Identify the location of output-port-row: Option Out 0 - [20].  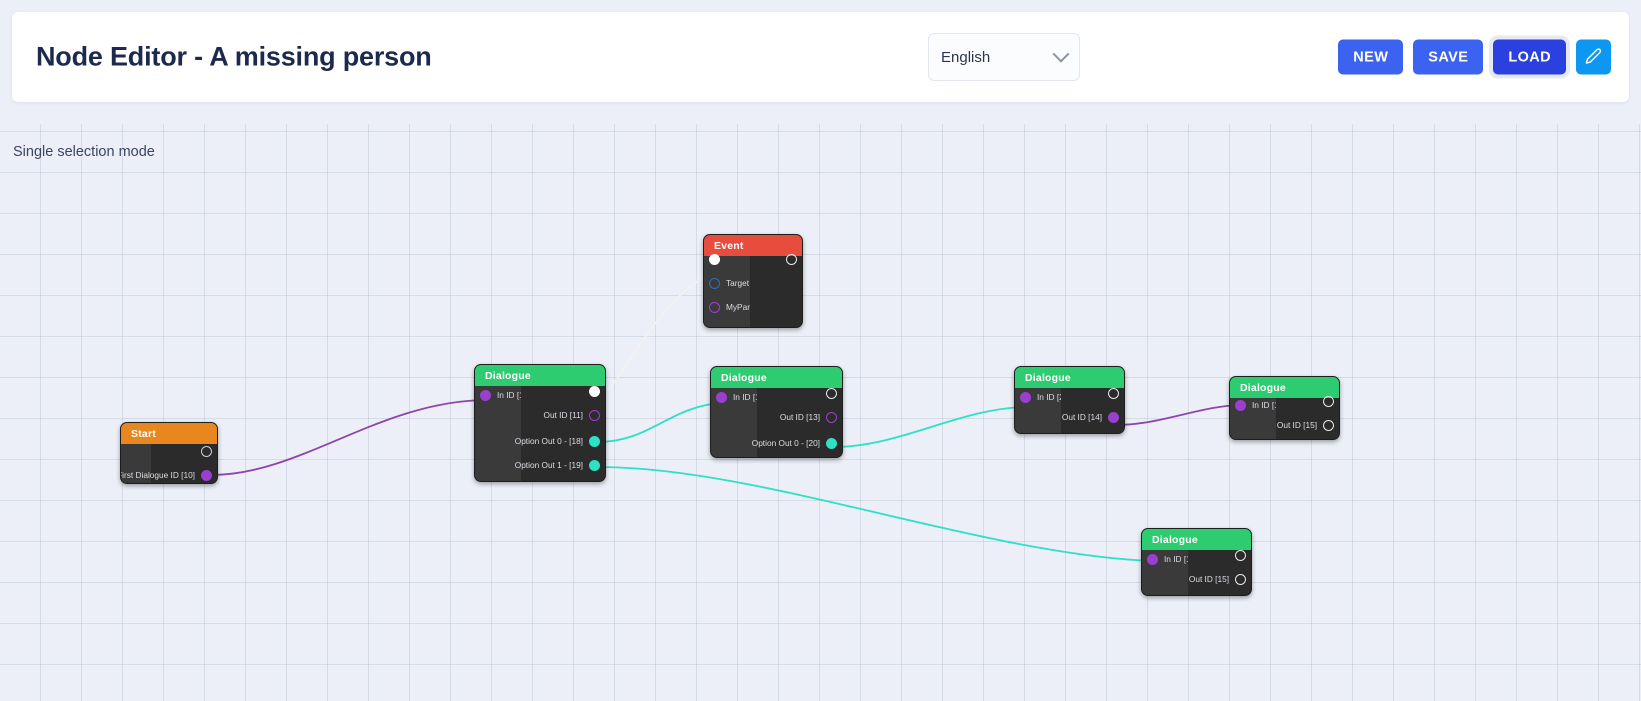
(791, 443).